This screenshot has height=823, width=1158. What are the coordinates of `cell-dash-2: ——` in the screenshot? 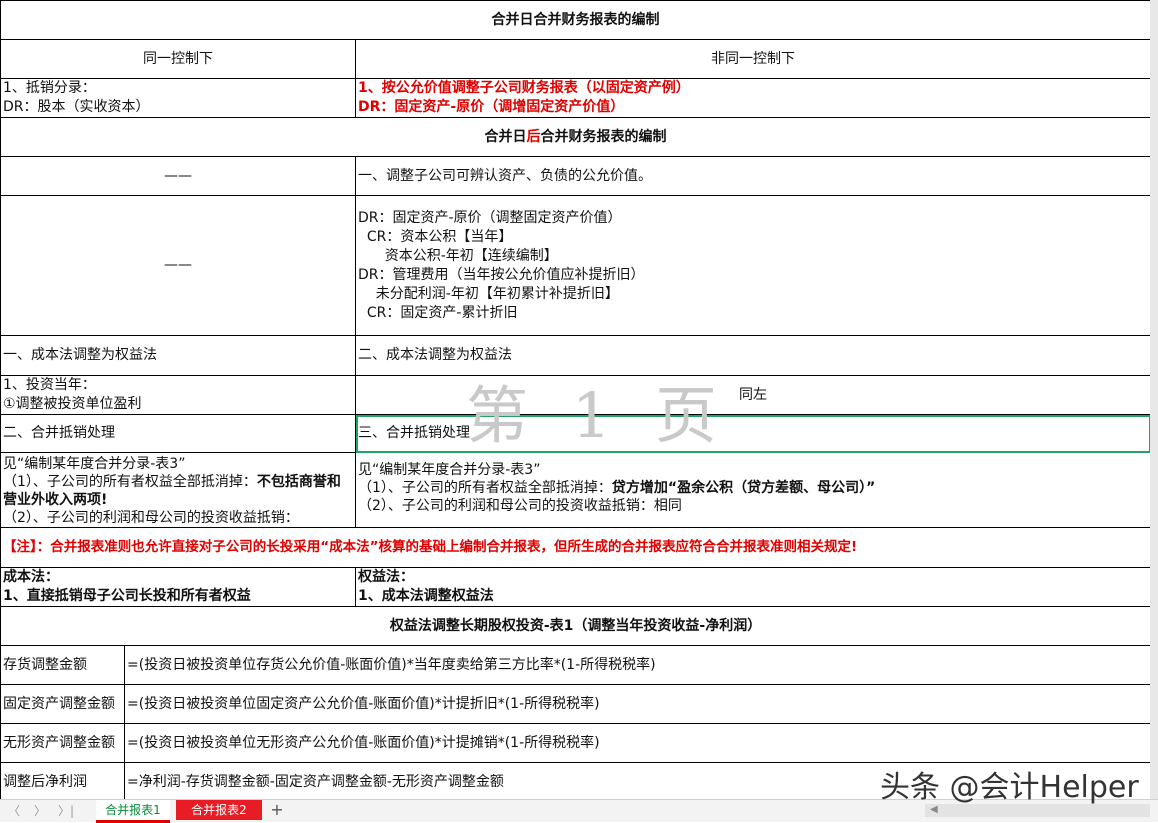 It's located at (178, 266).